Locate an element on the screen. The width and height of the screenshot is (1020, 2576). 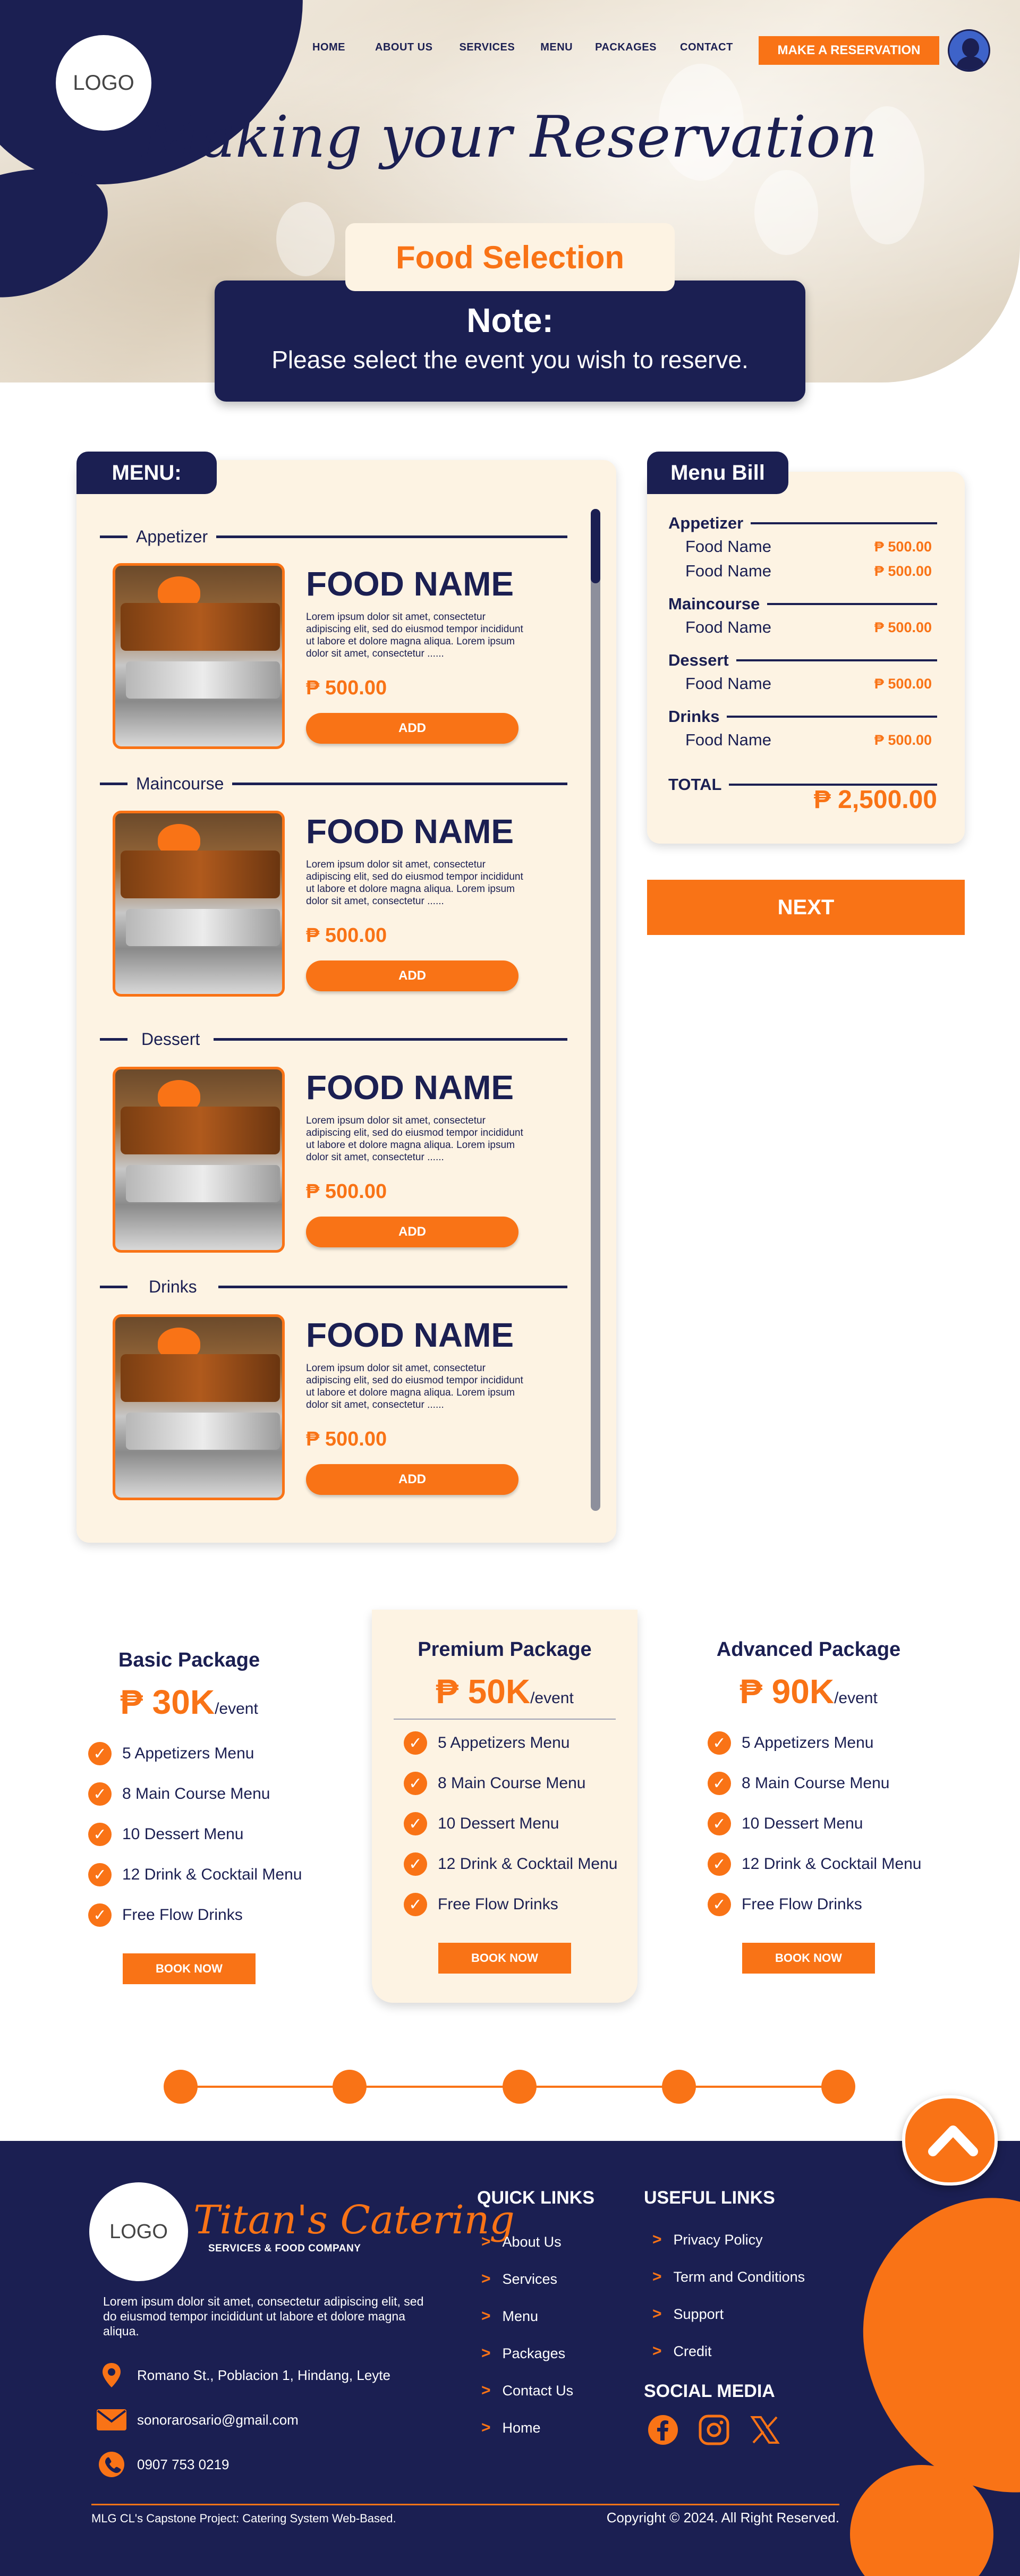
package-feature: ✓ Free Flow Drinks is located at coordinates (205, 1915).